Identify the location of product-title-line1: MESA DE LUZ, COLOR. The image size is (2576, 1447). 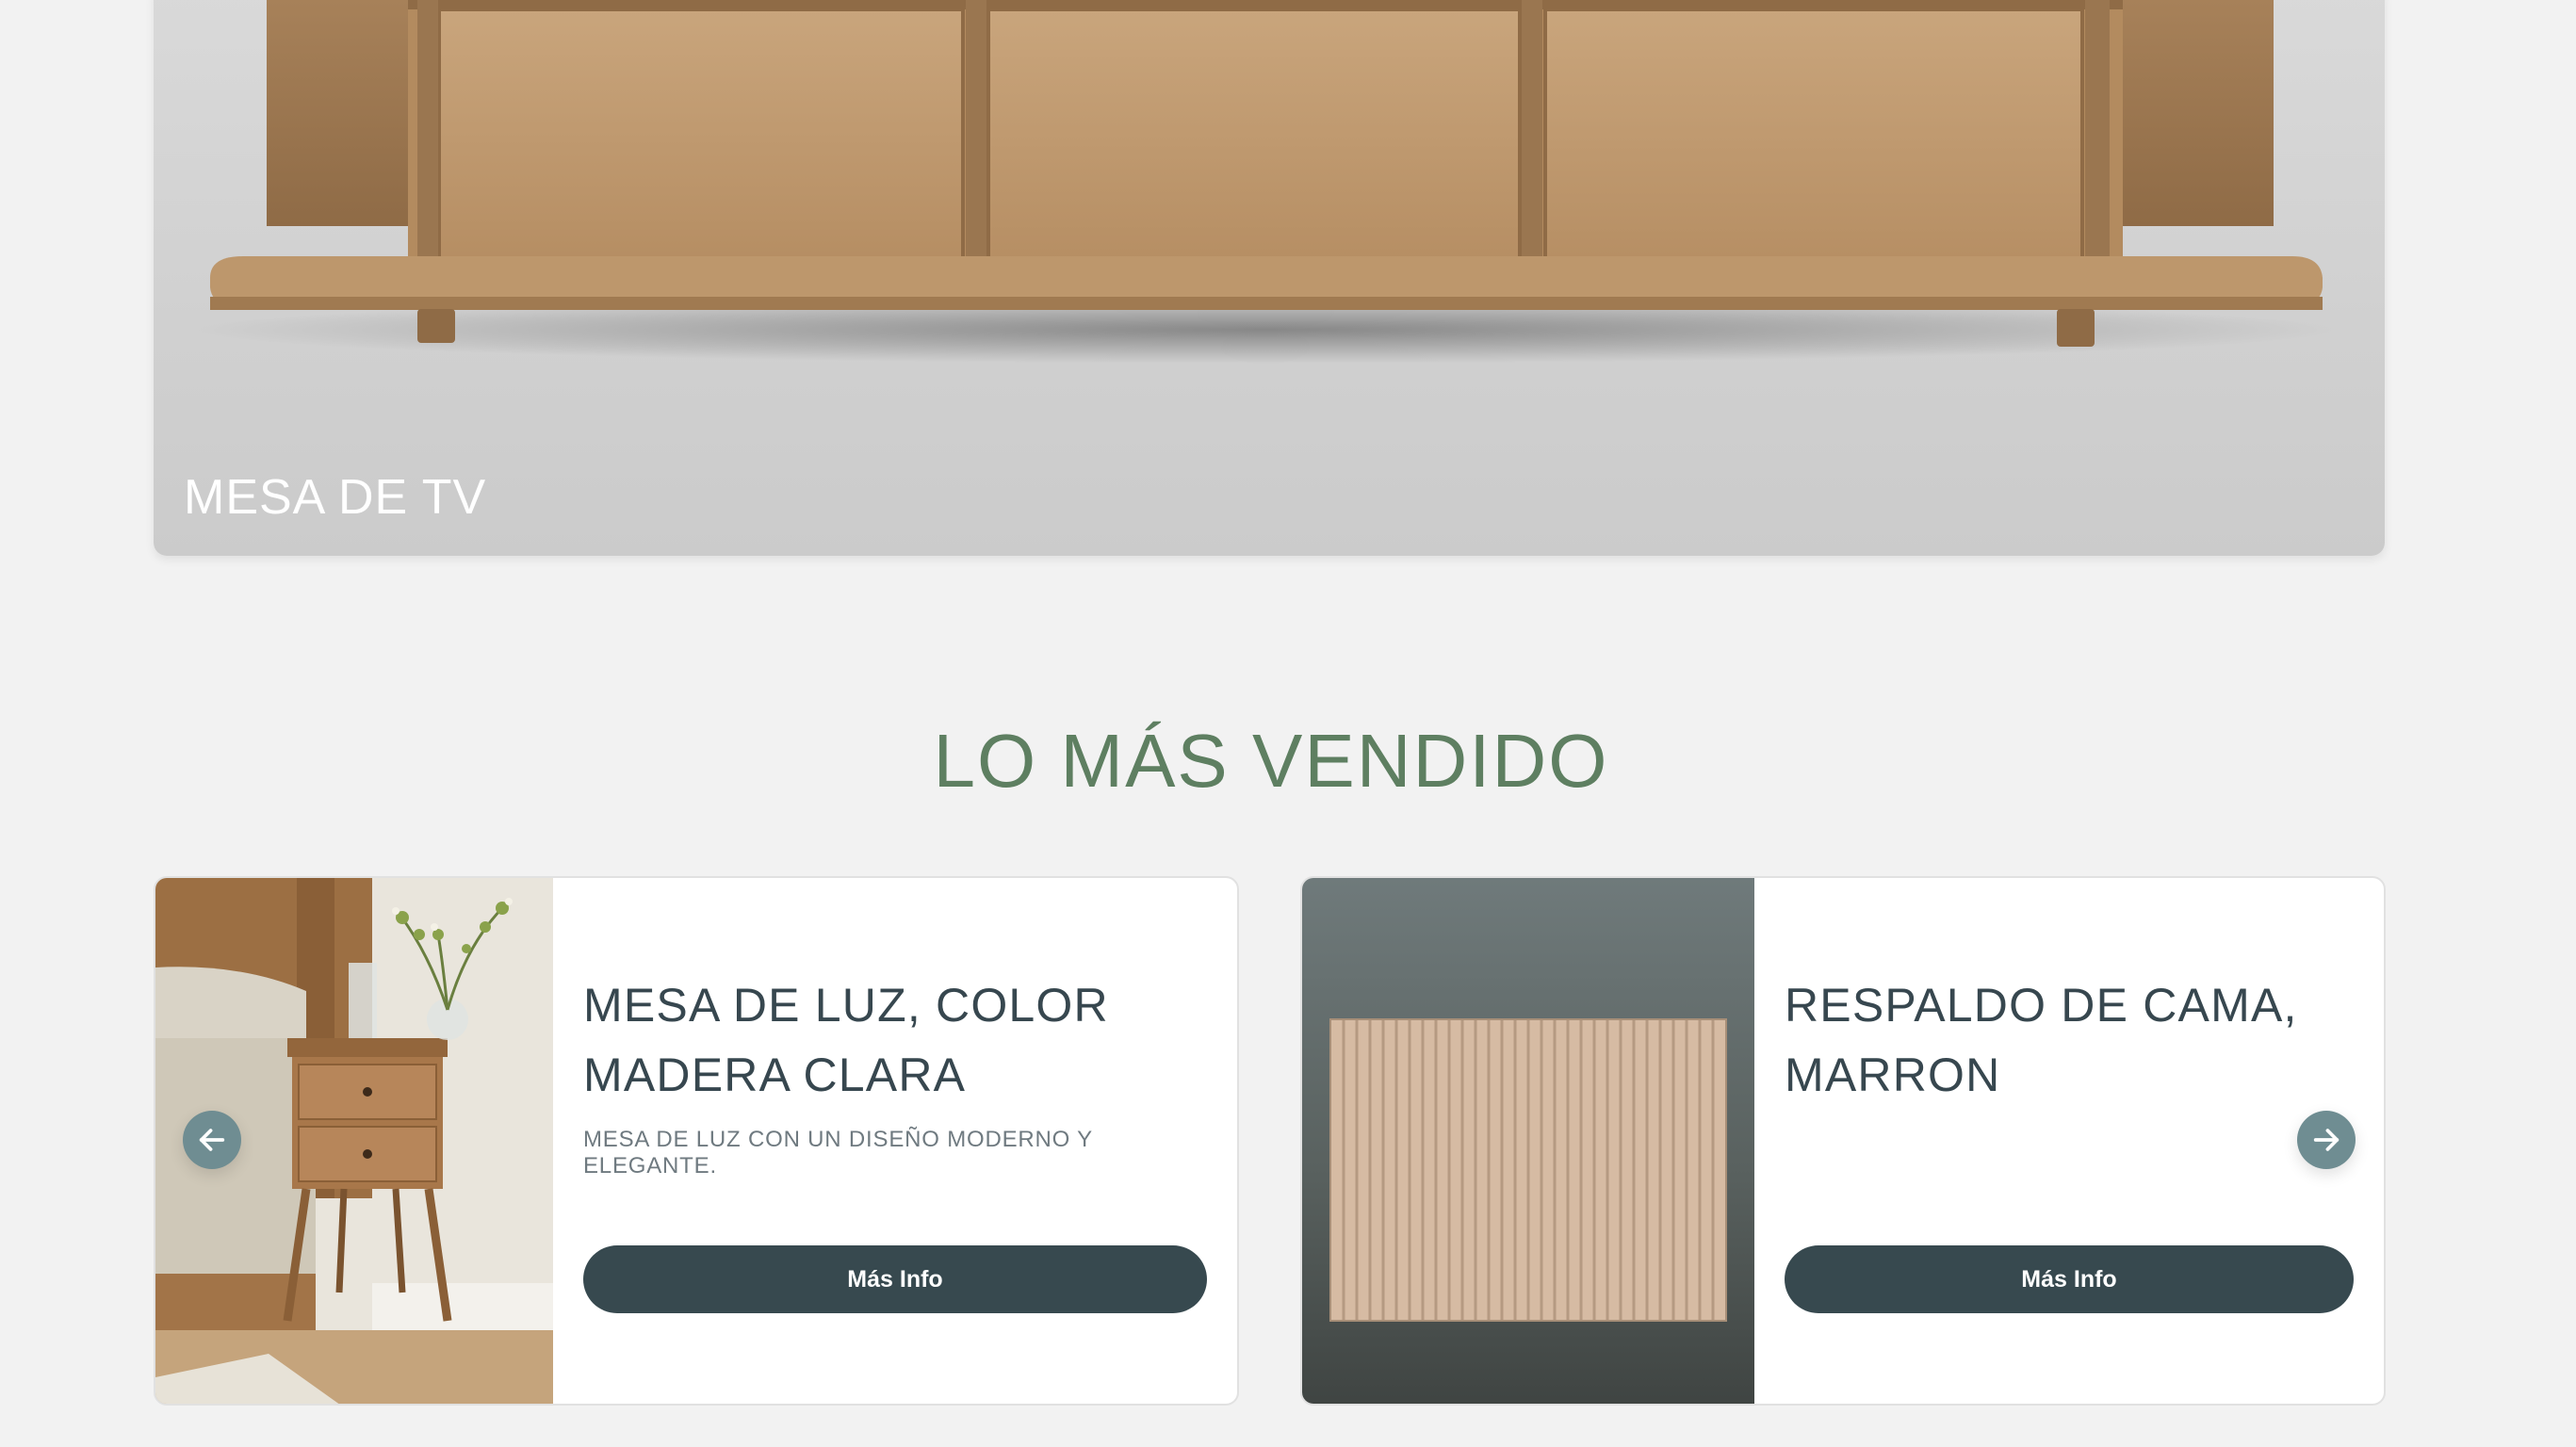
(846, 1005).